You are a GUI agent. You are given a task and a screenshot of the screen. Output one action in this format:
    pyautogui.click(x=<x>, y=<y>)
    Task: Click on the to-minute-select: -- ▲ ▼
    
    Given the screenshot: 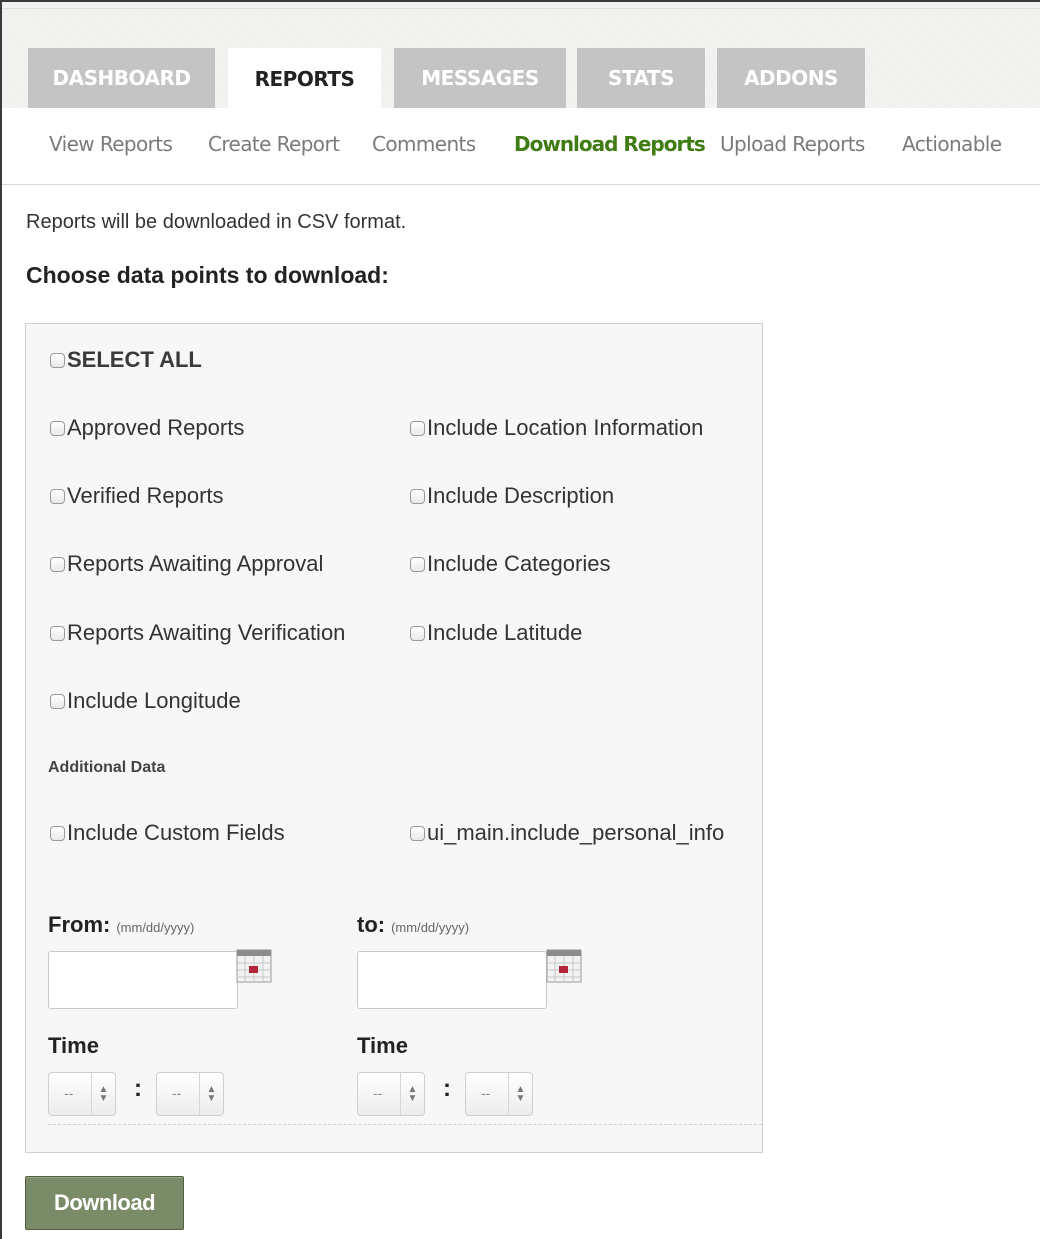 What is the action you would take?
    pyautogui.click(x=499, y=1094)
    